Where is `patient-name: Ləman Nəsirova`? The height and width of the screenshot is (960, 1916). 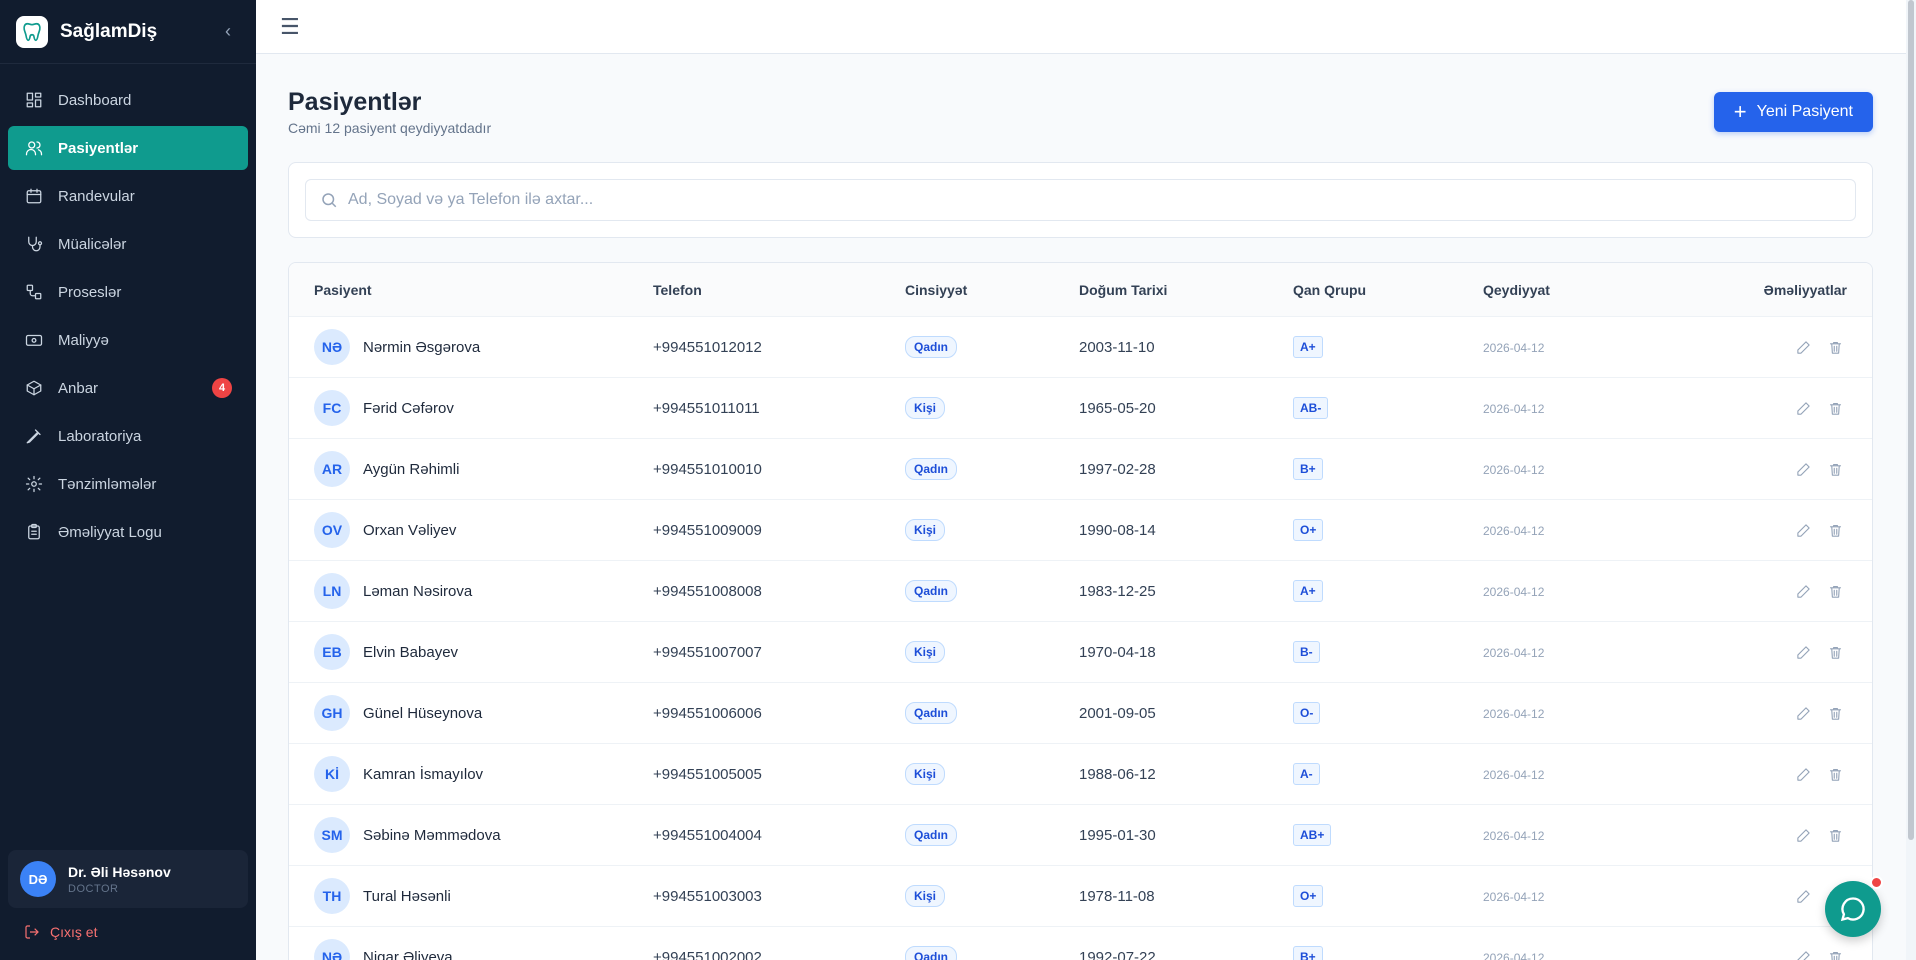
patient-name: Ləman Nəsirova is located at coordinates (417, 591).